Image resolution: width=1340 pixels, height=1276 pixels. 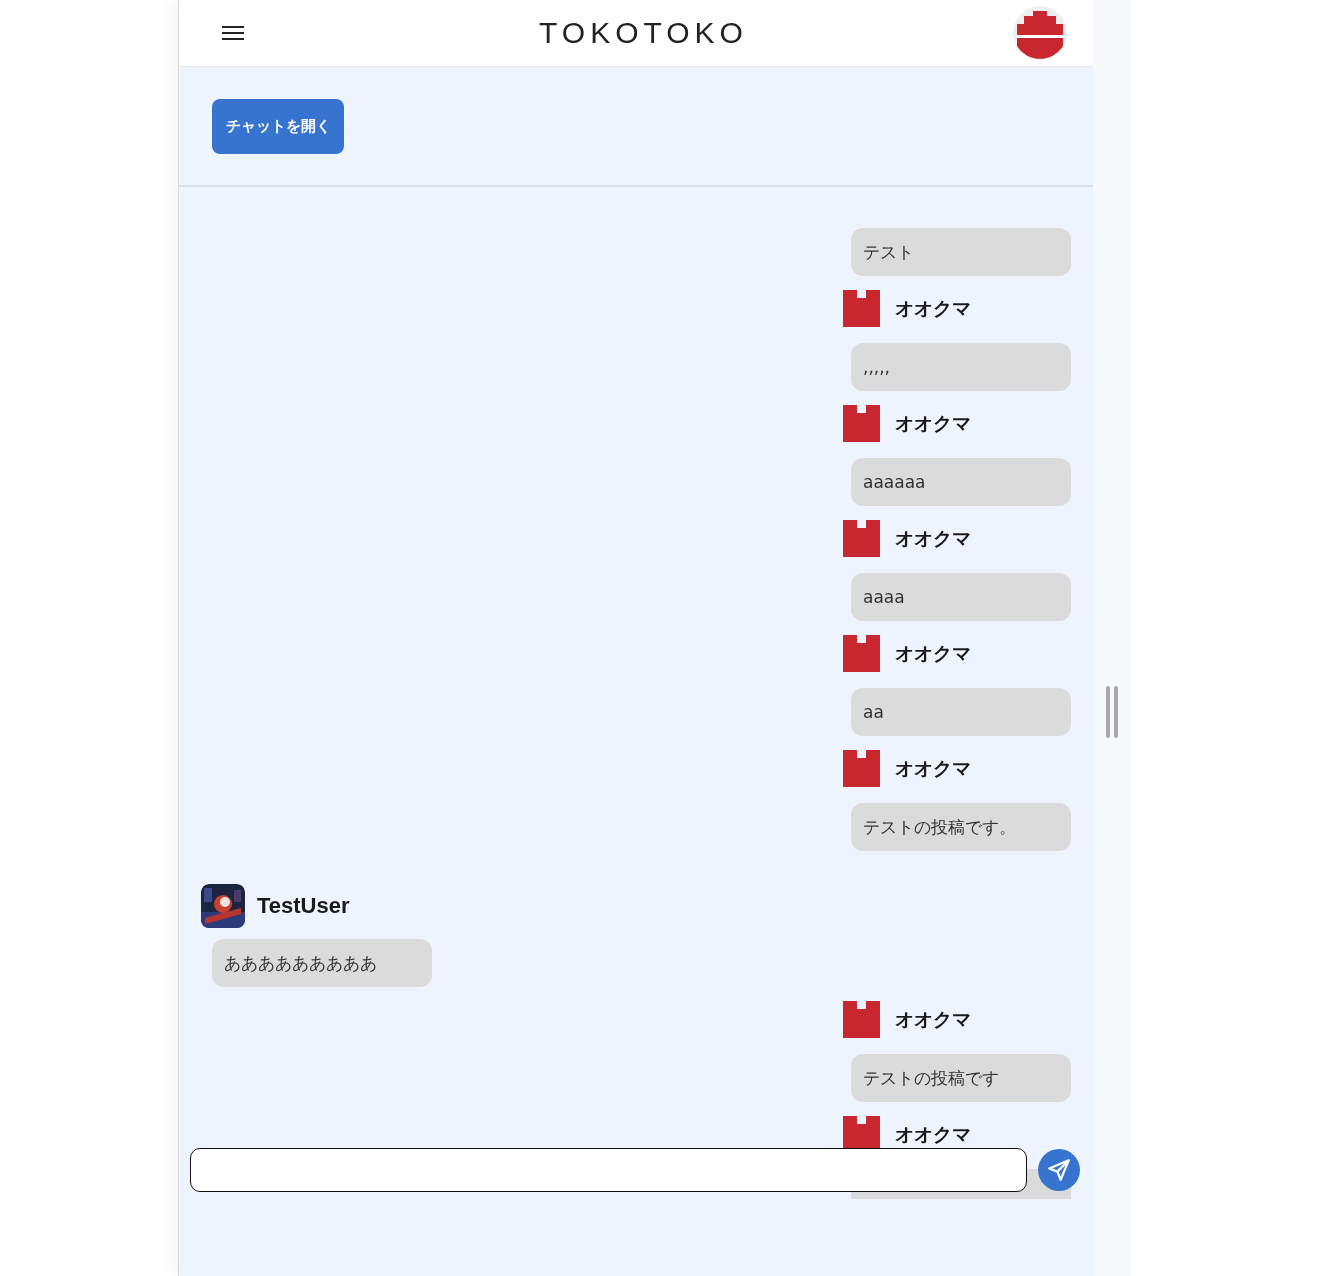 I want to click on send-icon, so click(x=1059, y=1170).